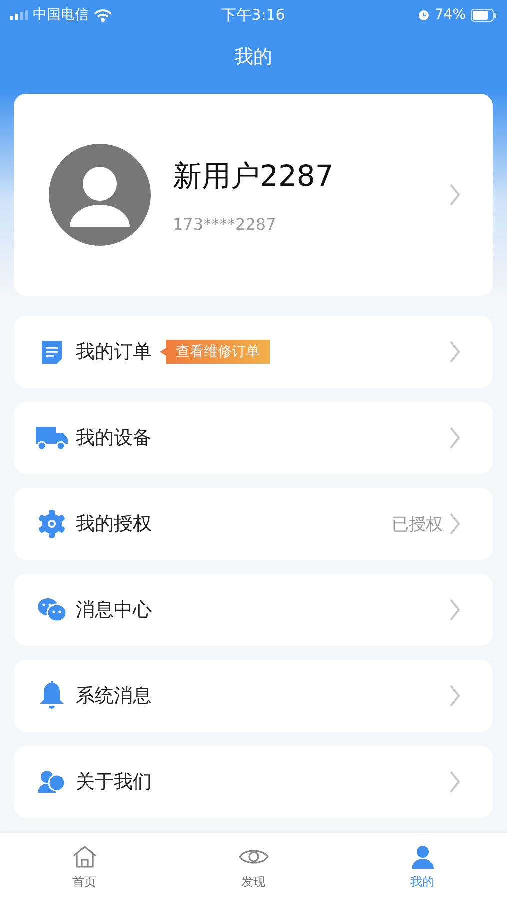 Image resolution: width=507 pixels, height=900 pixels. What do you see at coordinates (253, 857) in the screenshot?
I see `eye-icon` at bounding box center [253, 857].